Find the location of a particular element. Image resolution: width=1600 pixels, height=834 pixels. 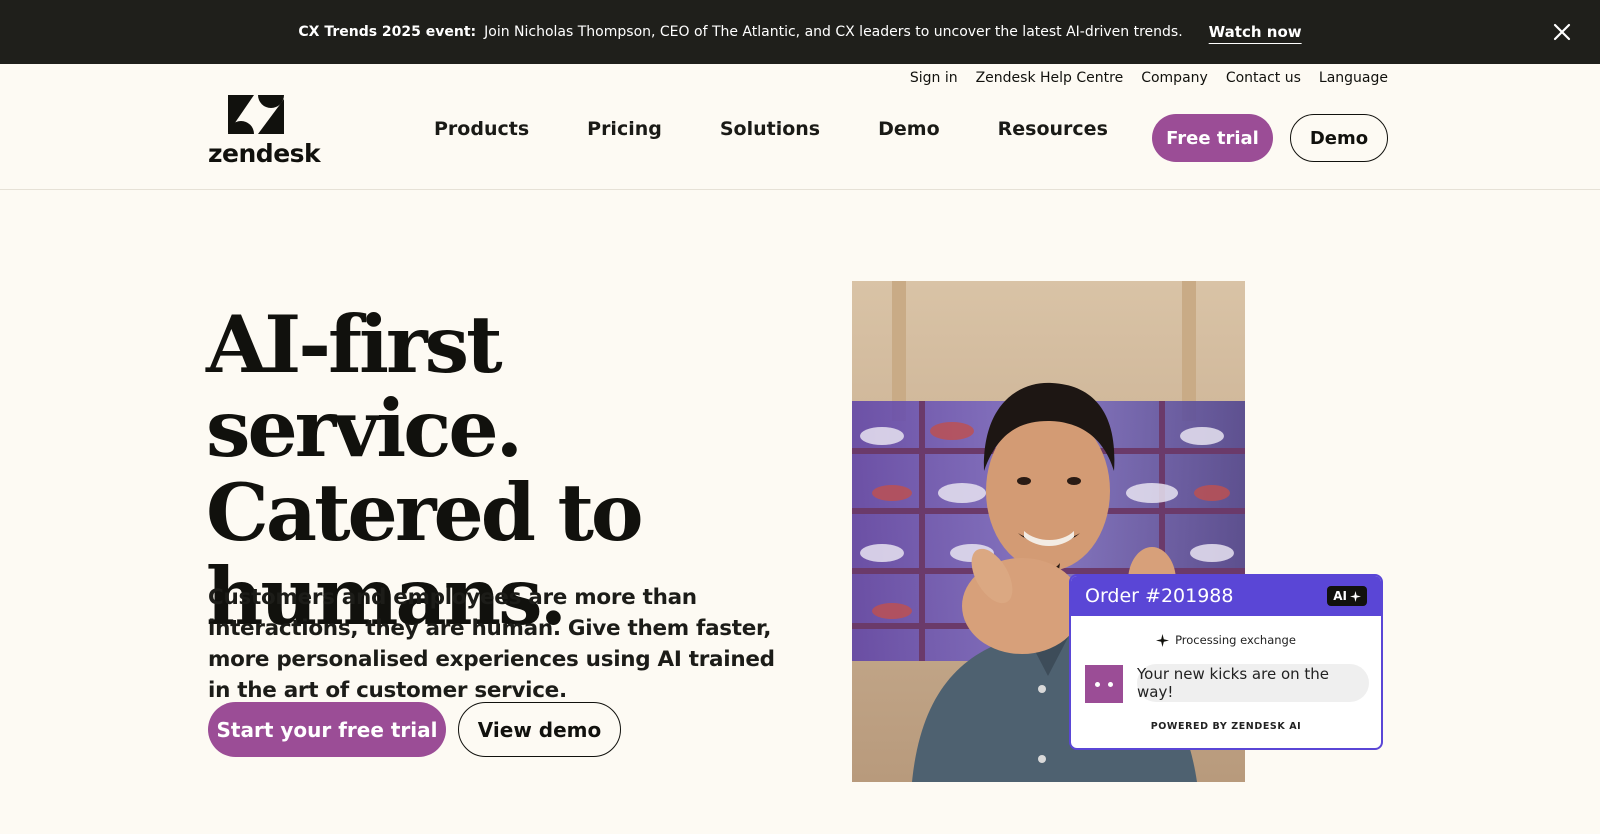

demo-button: Demo is located at coordinates (1339, 138).